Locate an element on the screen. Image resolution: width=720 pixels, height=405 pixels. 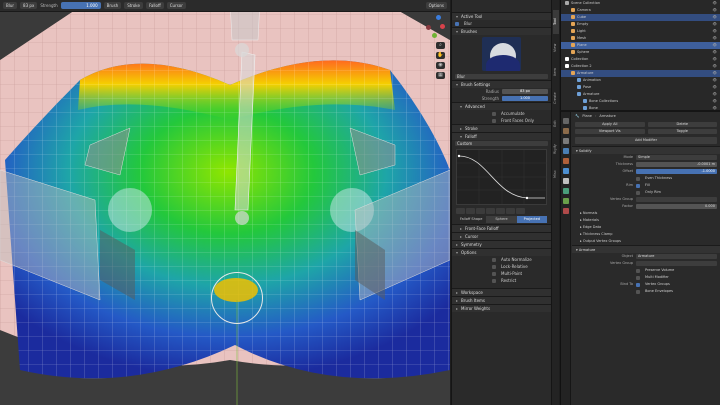
z-axis-icon is located at coordinates (438, 17).